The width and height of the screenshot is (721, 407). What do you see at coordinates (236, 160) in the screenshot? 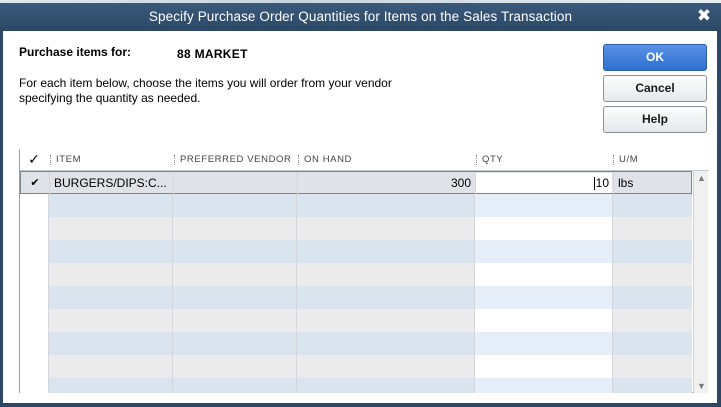
I see `column-header-preferred-vendor: PREFERRED VENDOR` at bounding box center [236, 160].